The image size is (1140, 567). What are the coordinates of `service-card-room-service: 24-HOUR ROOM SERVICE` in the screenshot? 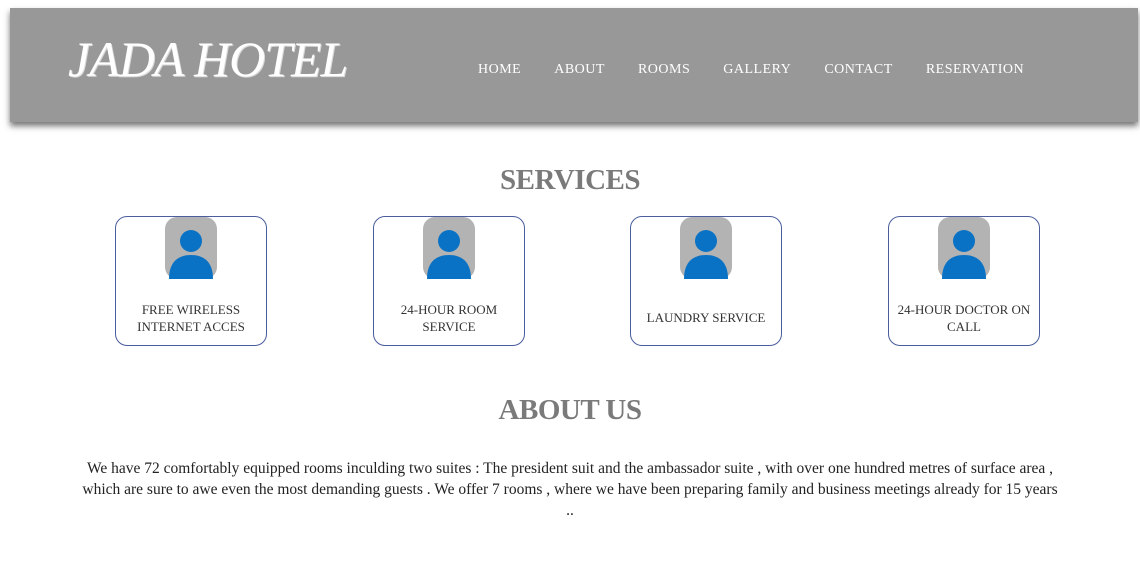 It's located at (449, 281).